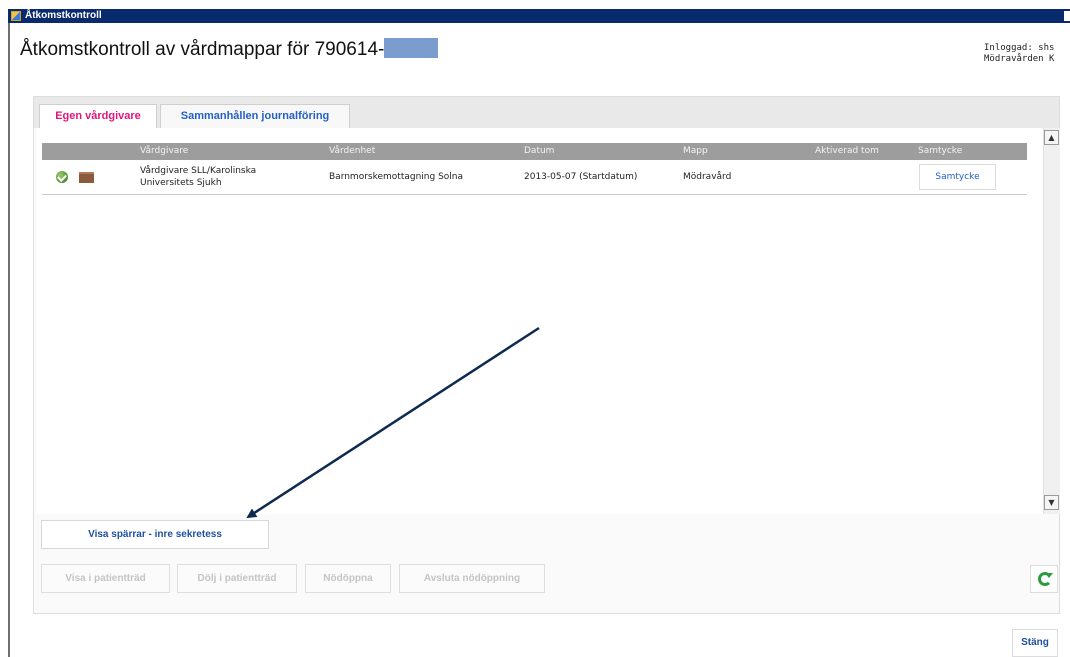 Image resolution: width=1070 pixels, height=657 pixels. I want to click on refresh-button, so click(1044, 579).